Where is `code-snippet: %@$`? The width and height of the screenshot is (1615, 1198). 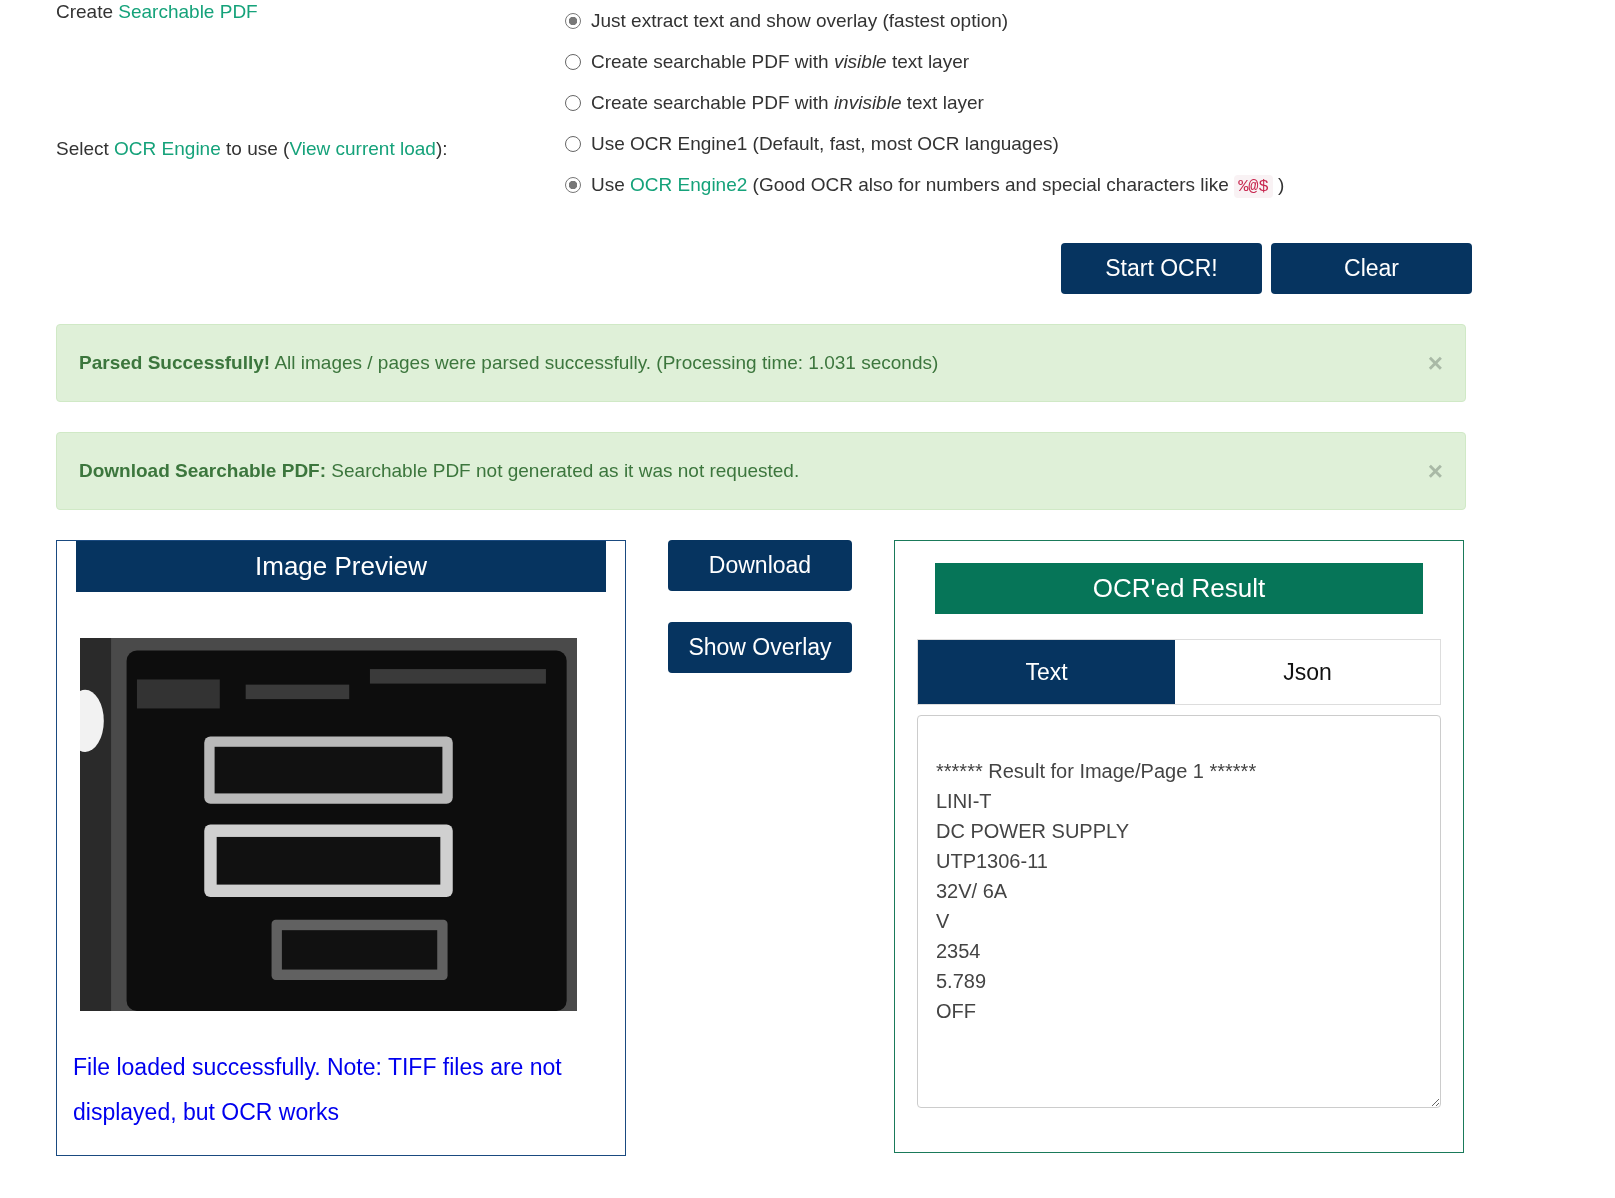 code-snippet: %@$ is located at coordinates (1253, 186).